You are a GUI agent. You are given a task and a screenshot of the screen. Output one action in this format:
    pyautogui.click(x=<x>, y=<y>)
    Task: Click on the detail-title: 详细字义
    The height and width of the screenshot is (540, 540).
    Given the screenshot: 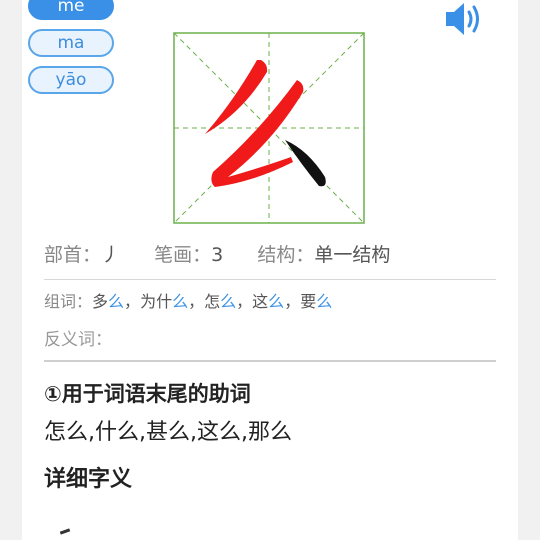 What is the action you would take?
    pyautogui.click(x=88, y=479)
    